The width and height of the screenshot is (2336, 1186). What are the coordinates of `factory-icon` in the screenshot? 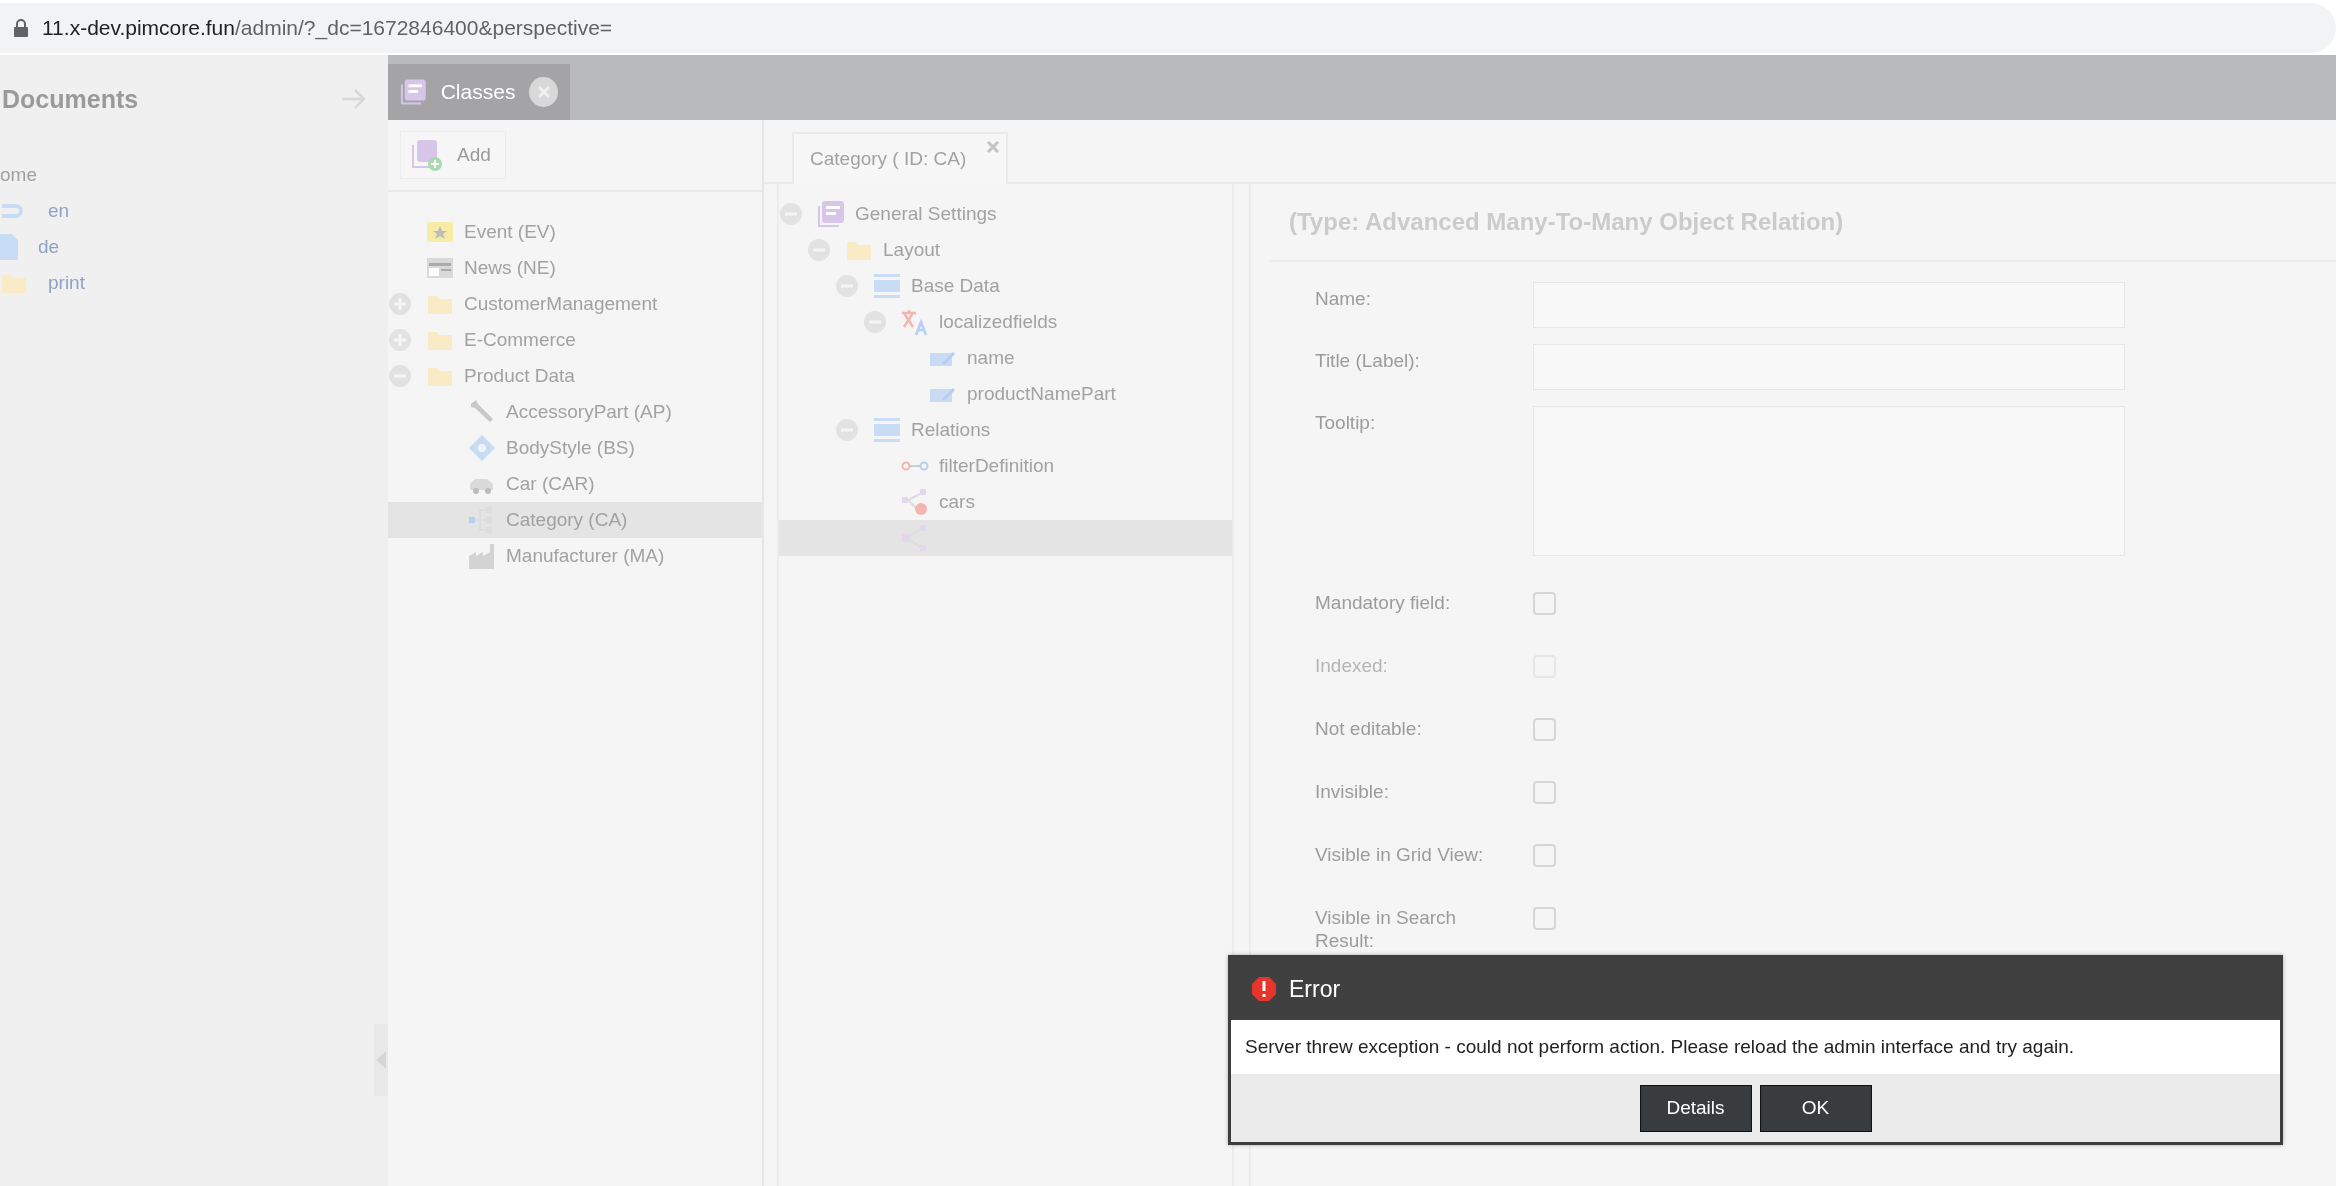 It's located at (482, 556).